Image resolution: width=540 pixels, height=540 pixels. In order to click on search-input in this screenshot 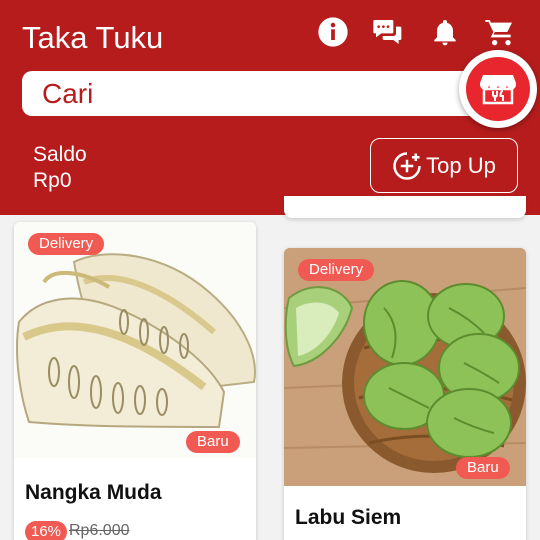, I will do `click(257, 93)`.